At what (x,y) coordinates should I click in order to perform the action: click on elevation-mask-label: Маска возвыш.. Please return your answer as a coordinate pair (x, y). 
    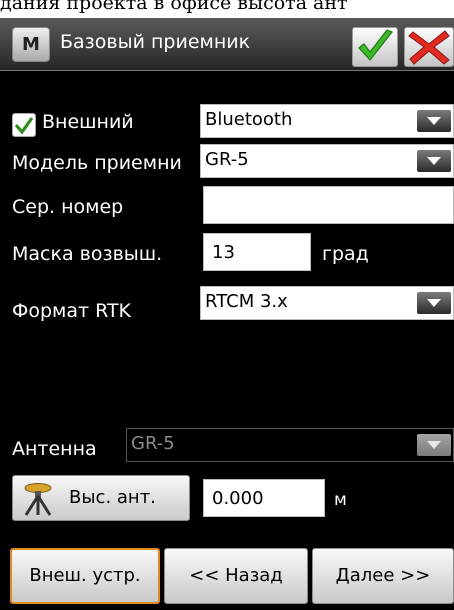
    Looking at the image, I should click on (87, 254).